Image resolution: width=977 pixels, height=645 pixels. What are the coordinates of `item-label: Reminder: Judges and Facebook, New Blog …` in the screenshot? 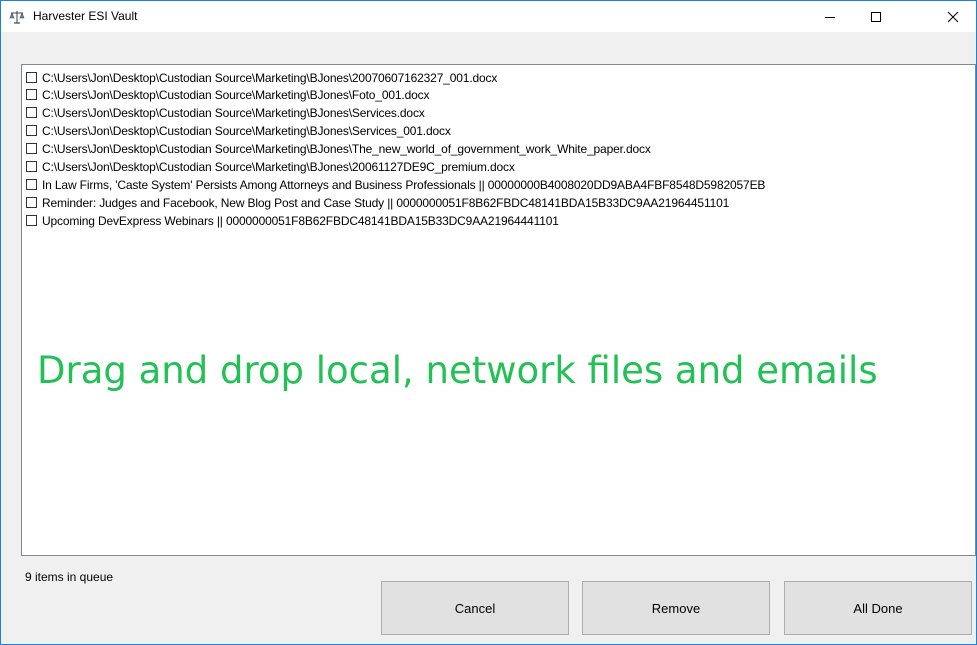 It's located at (386, 202).